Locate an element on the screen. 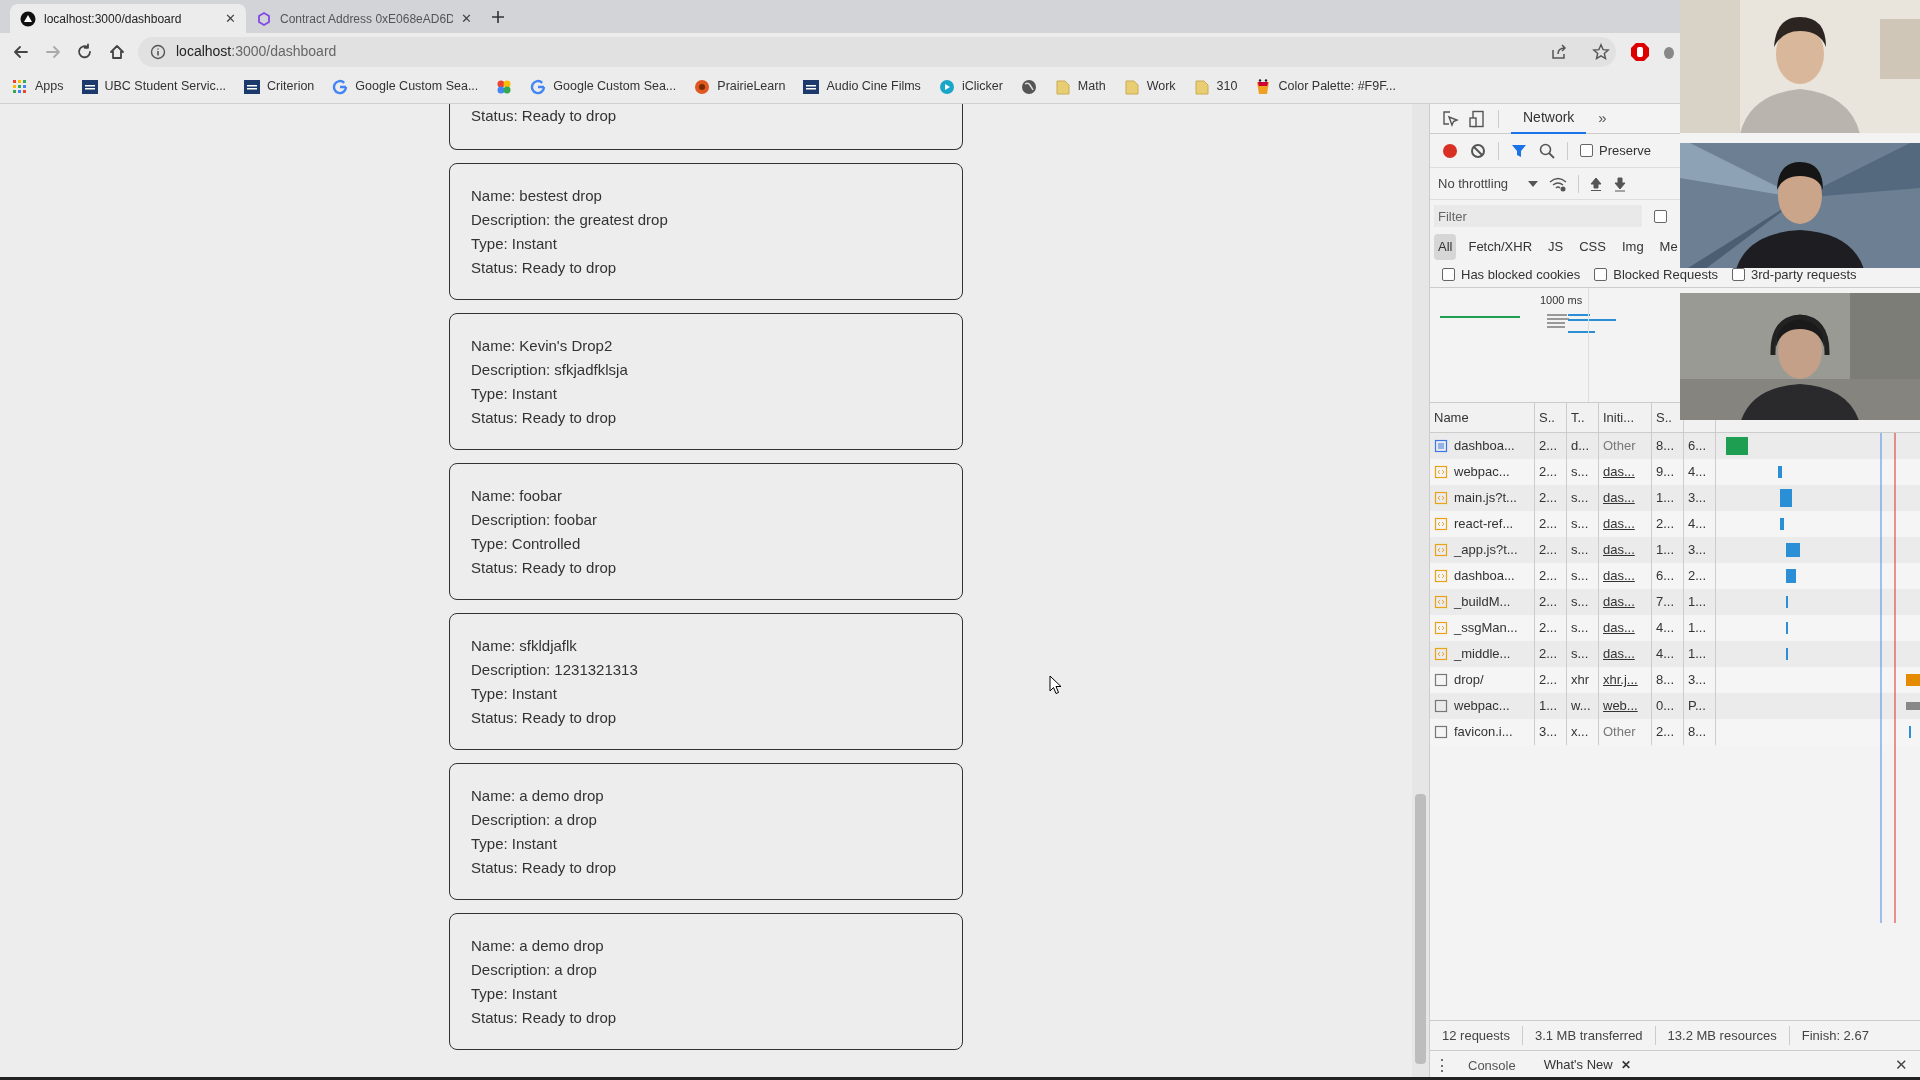 This screenshot has height=1080, width=1920. resource-type-filter: All is located at coordinates (1445, 247).